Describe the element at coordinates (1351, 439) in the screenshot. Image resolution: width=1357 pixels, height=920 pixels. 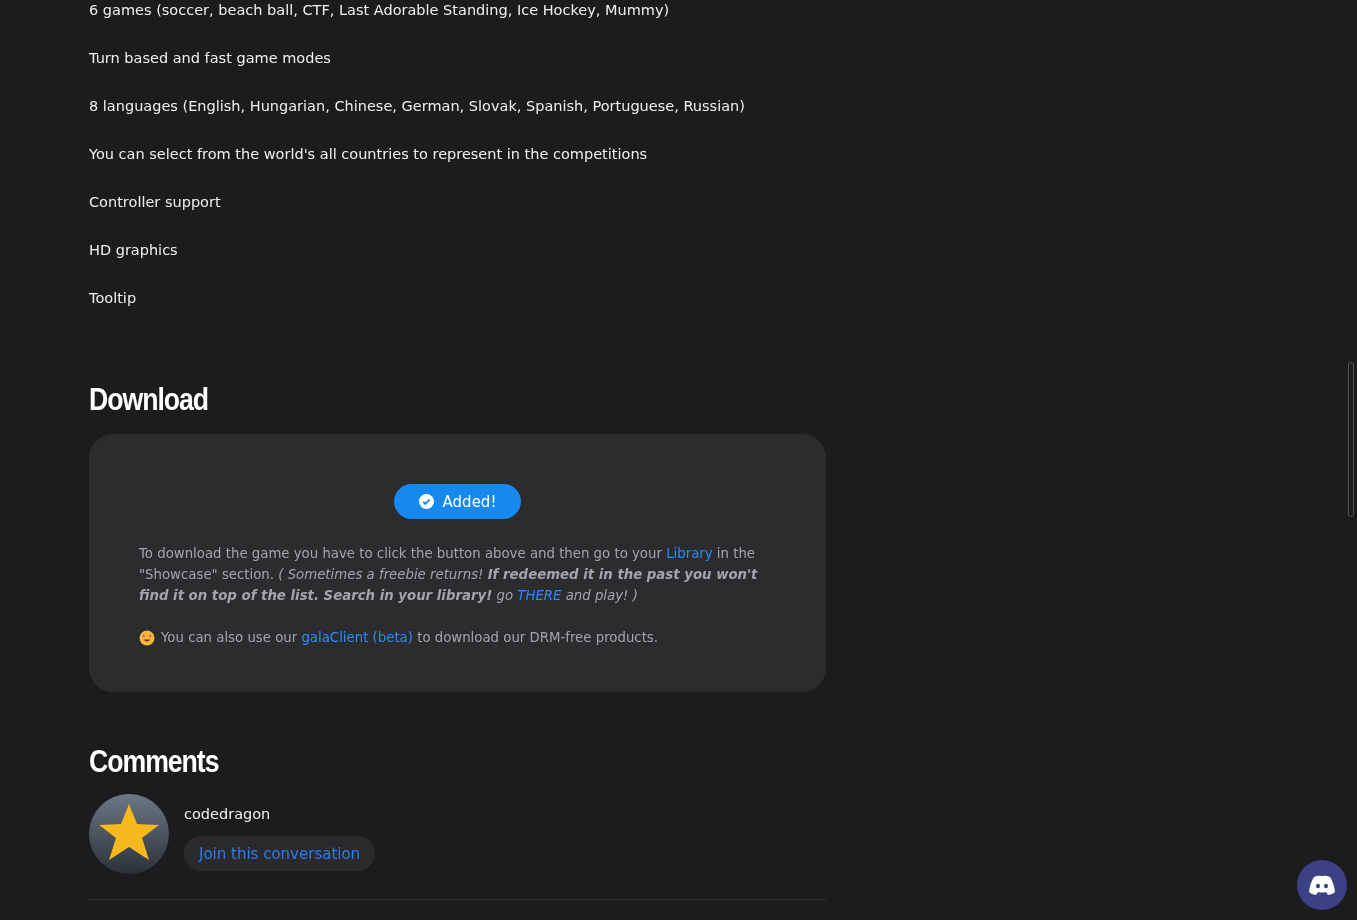
I see `scrollbar-thumb` at that location.